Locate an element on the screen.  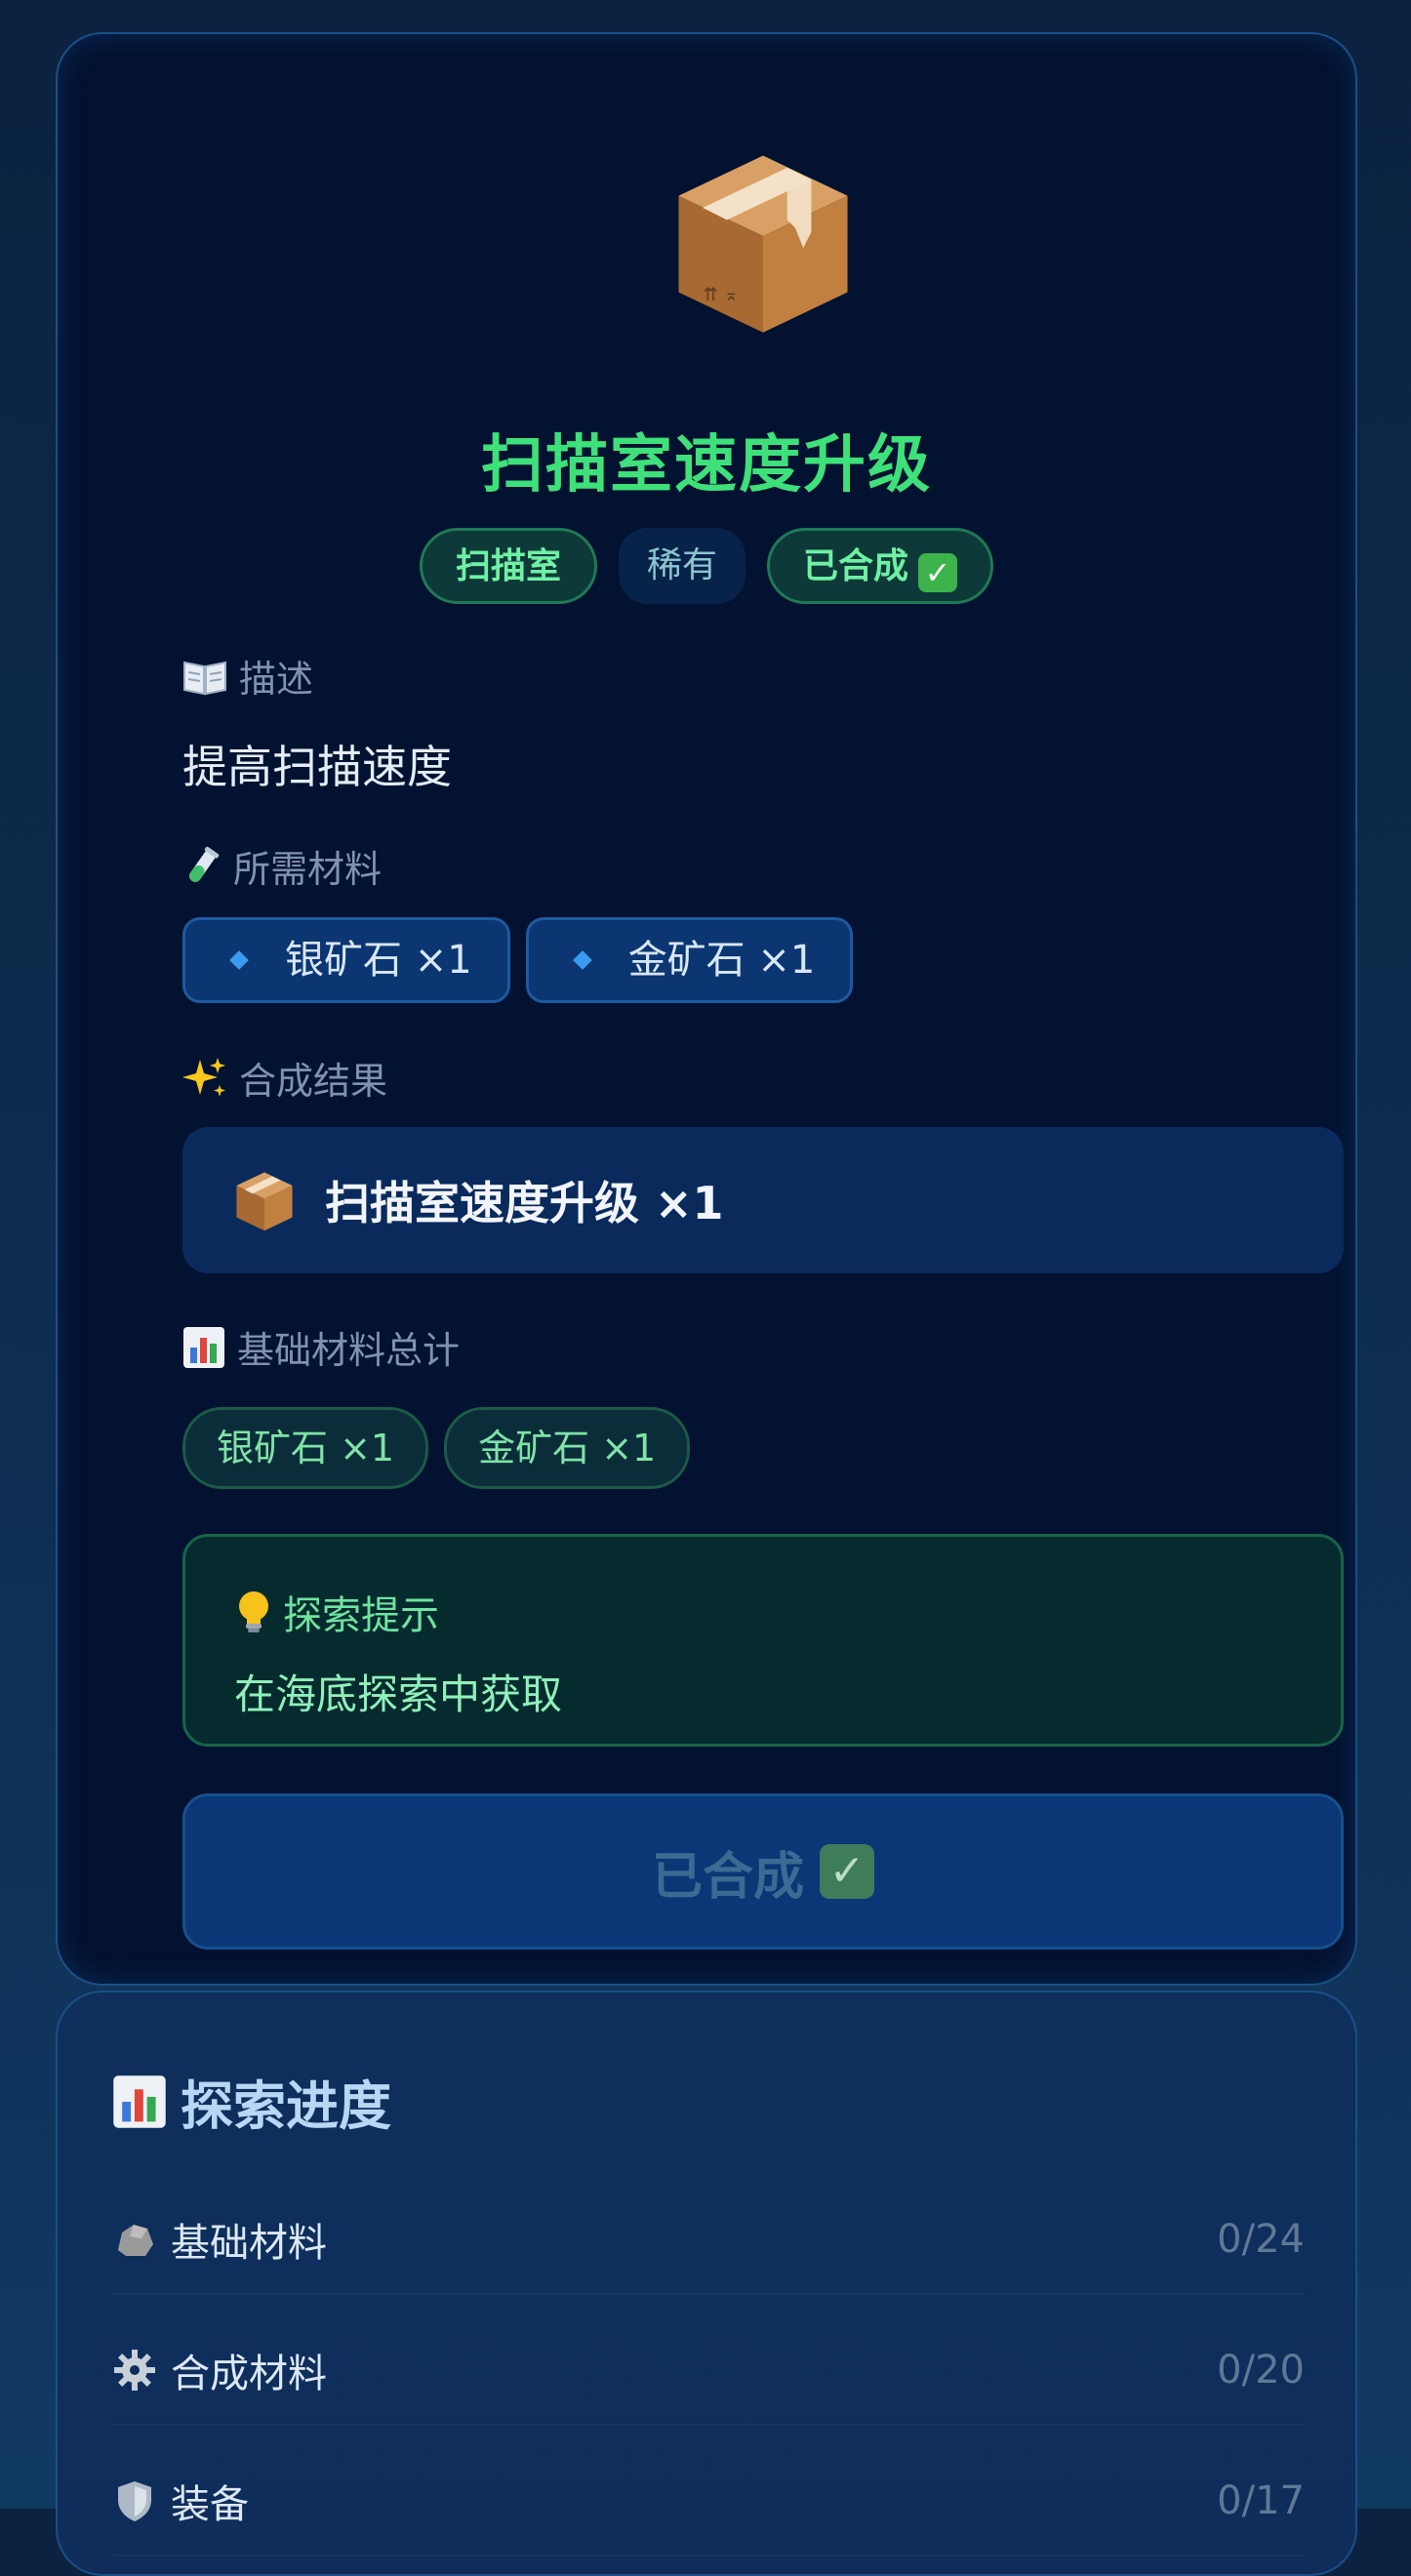
status-tag-label: 已合成 is located at coordinates (856, 566).